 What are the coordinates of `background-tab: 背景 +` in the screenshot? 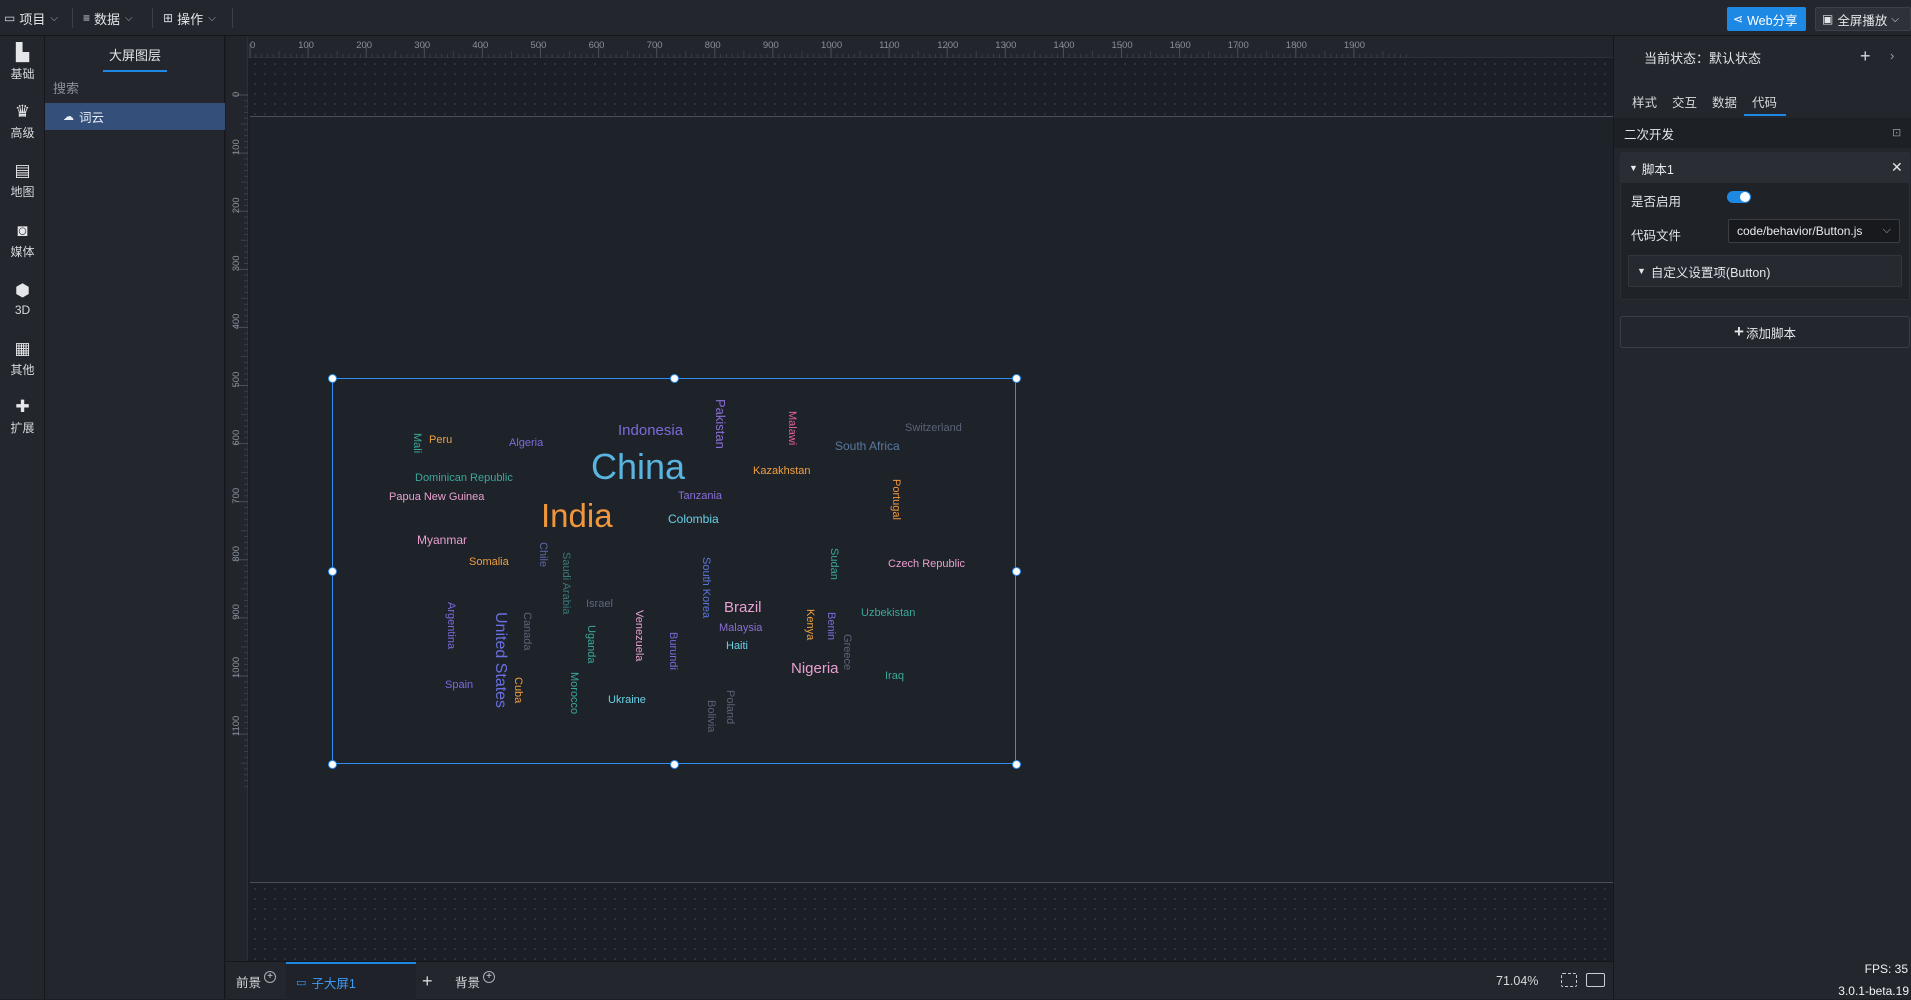 It's located at (475, 981).